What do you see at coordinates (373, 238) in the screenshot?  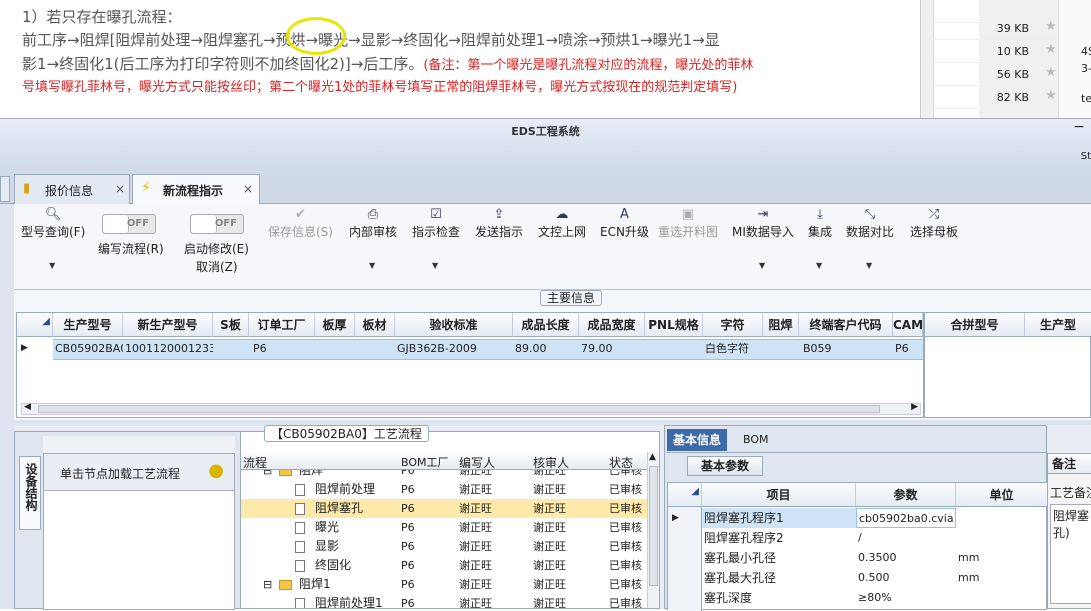 I see `internal-review-button: ⎙ 内部审核 ▼` at bounding box center [373, 238].